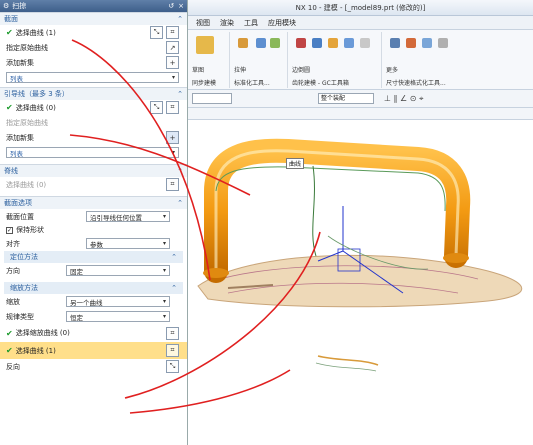  Describe the element at coordinates (203, 23) in the screenshot. I see `menu-item-view: 视图` at that location.